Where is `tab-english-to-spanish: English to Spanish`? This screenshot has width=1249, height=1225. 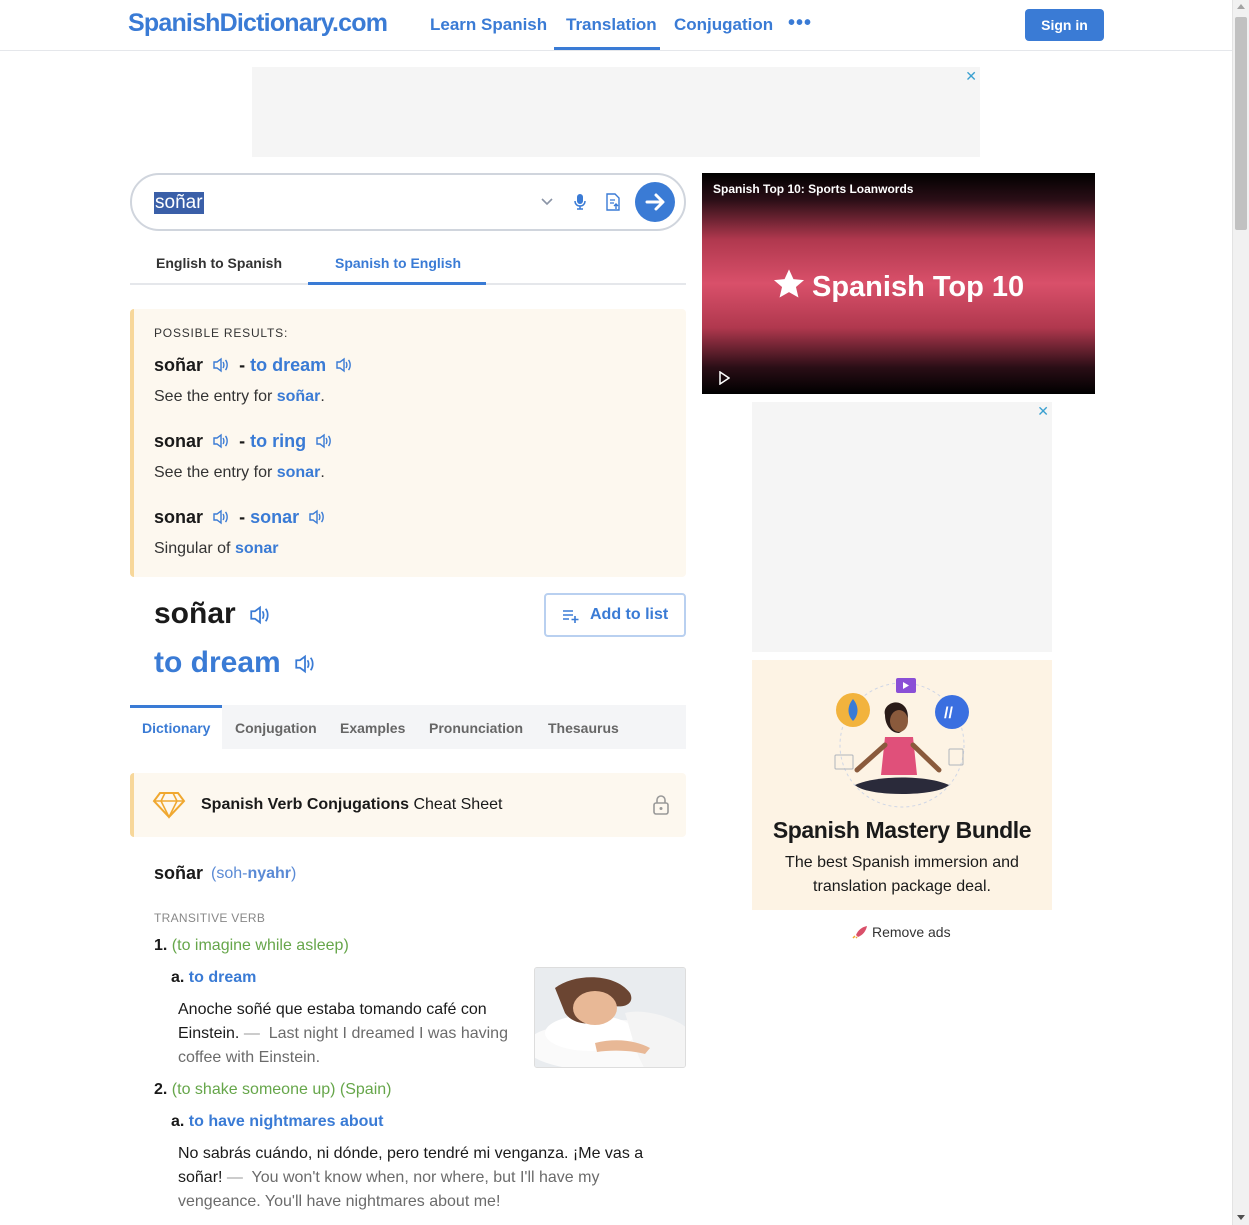
tab-english-to-spanish: English to Spanish is located at coordinates (219, 263).